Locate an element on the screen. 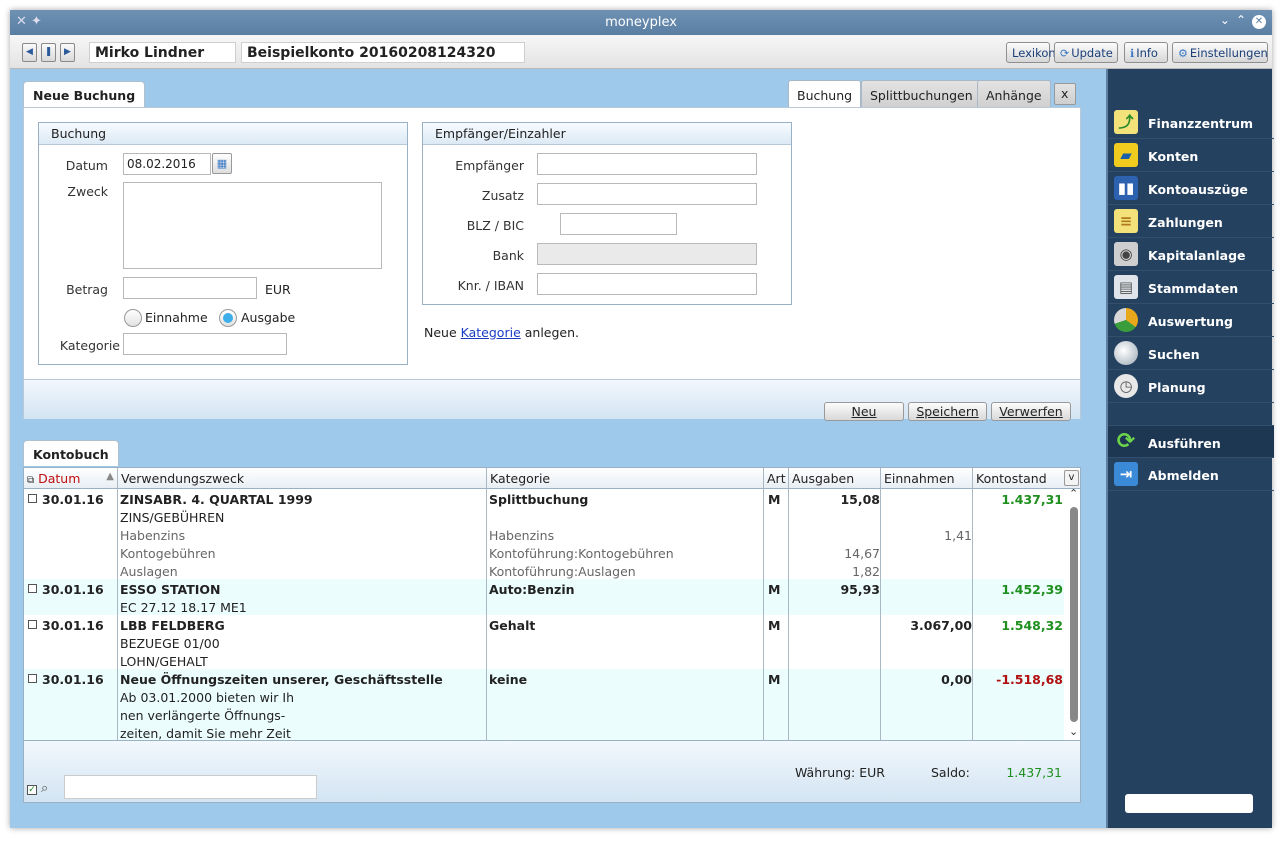 Image resolution: width=1287 pixels, height=841 pixels. row-ausgaben: 95,93 is located at coordinates (860, 589).